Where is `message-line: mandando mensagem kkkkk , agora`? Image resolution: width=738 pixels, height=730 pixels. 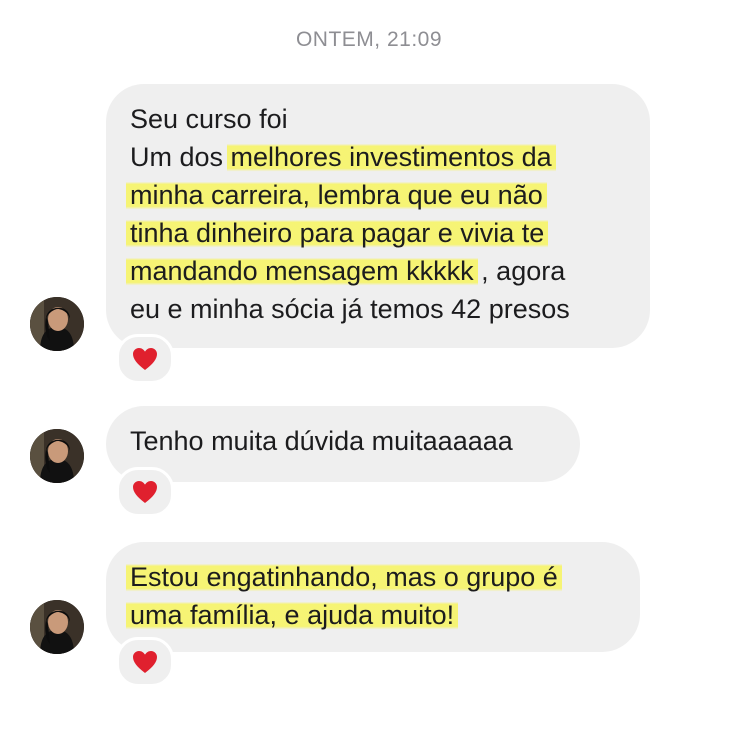
message-line: mandando mensagem kkkkk , agora is located at coordinates (376, 271).